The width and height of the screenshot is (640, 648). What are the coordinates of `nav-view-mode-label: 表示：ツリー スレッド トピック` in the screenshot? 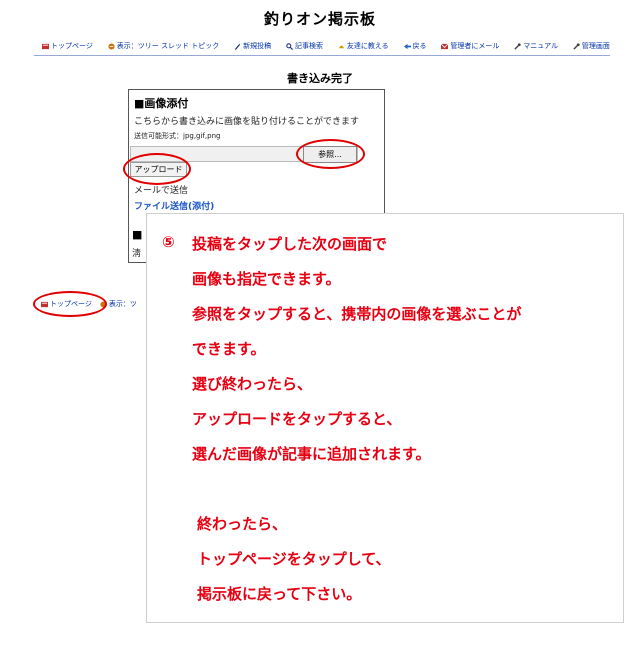 It's located at (168, 46).